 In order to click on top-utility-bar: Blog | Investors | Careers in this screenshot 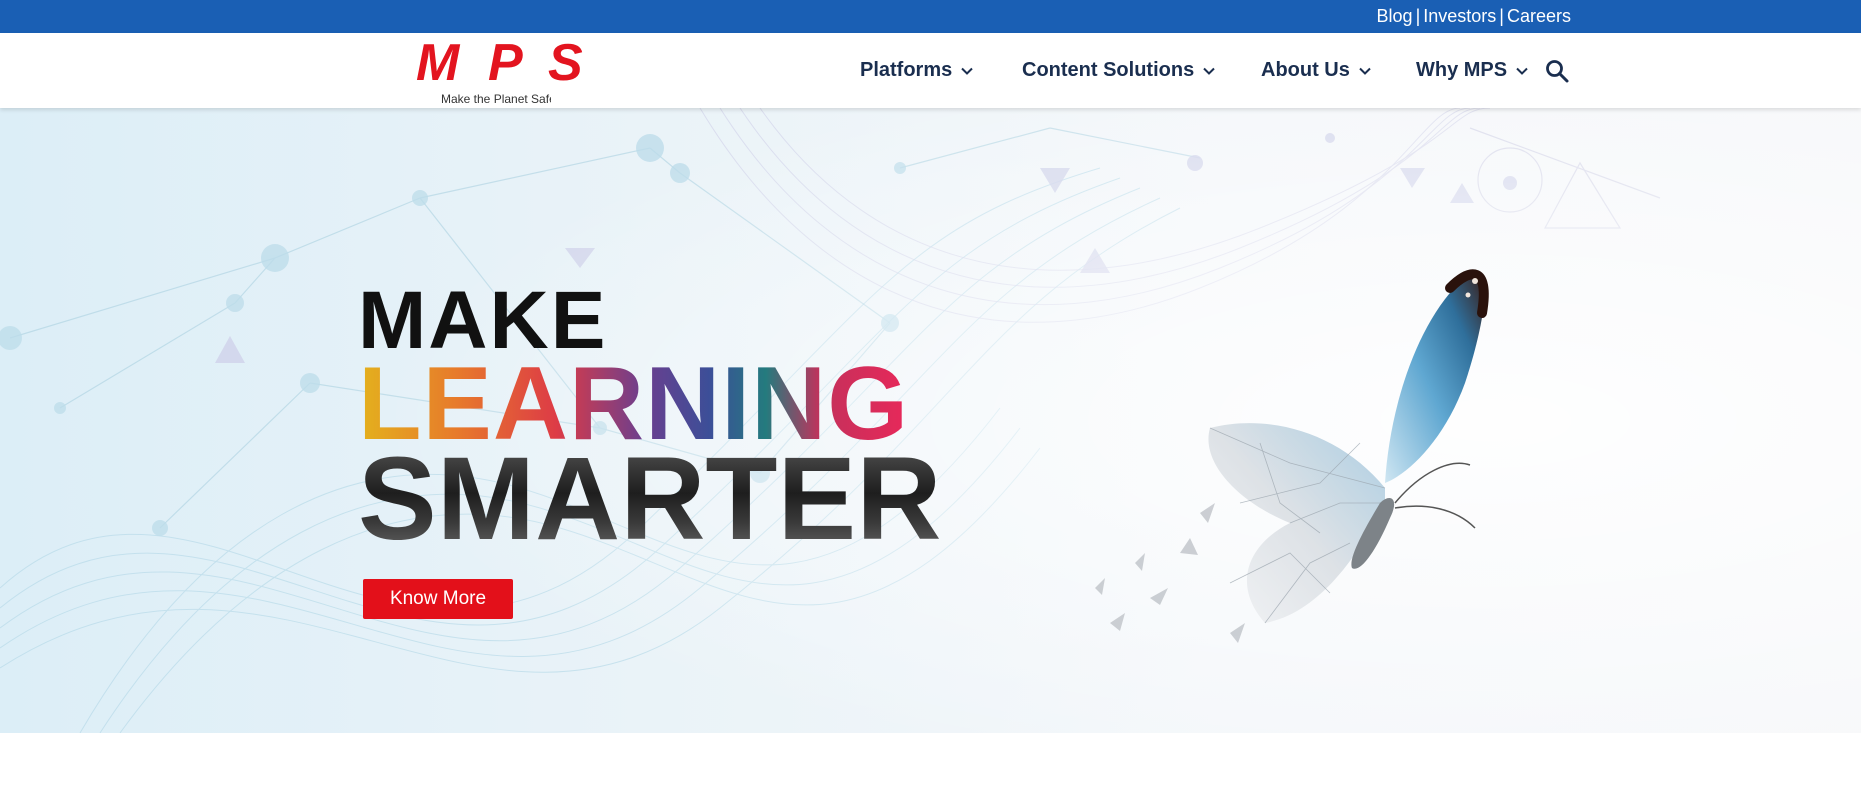, I will do `click(930, 16)`.